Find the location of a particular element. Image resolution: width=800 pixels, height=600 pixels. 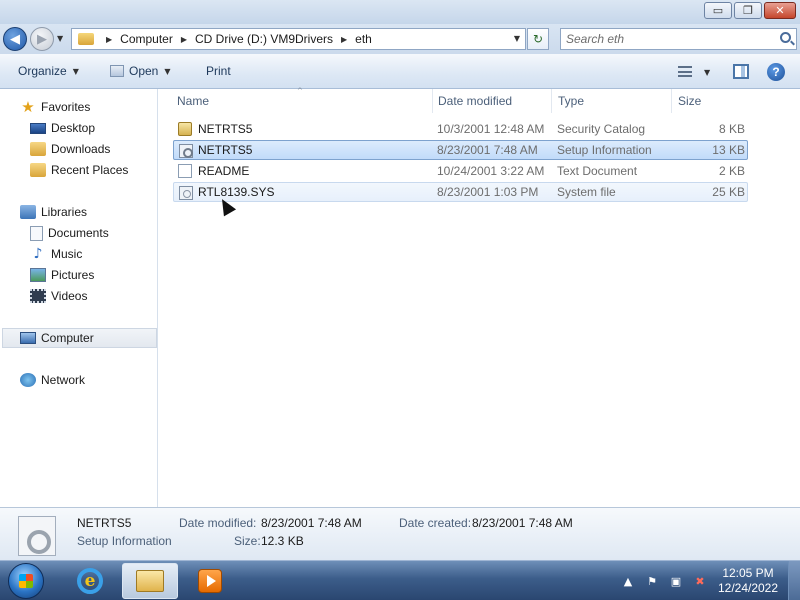

sidebar-item-downloads: Downloads is located at coordinates (70, 149).